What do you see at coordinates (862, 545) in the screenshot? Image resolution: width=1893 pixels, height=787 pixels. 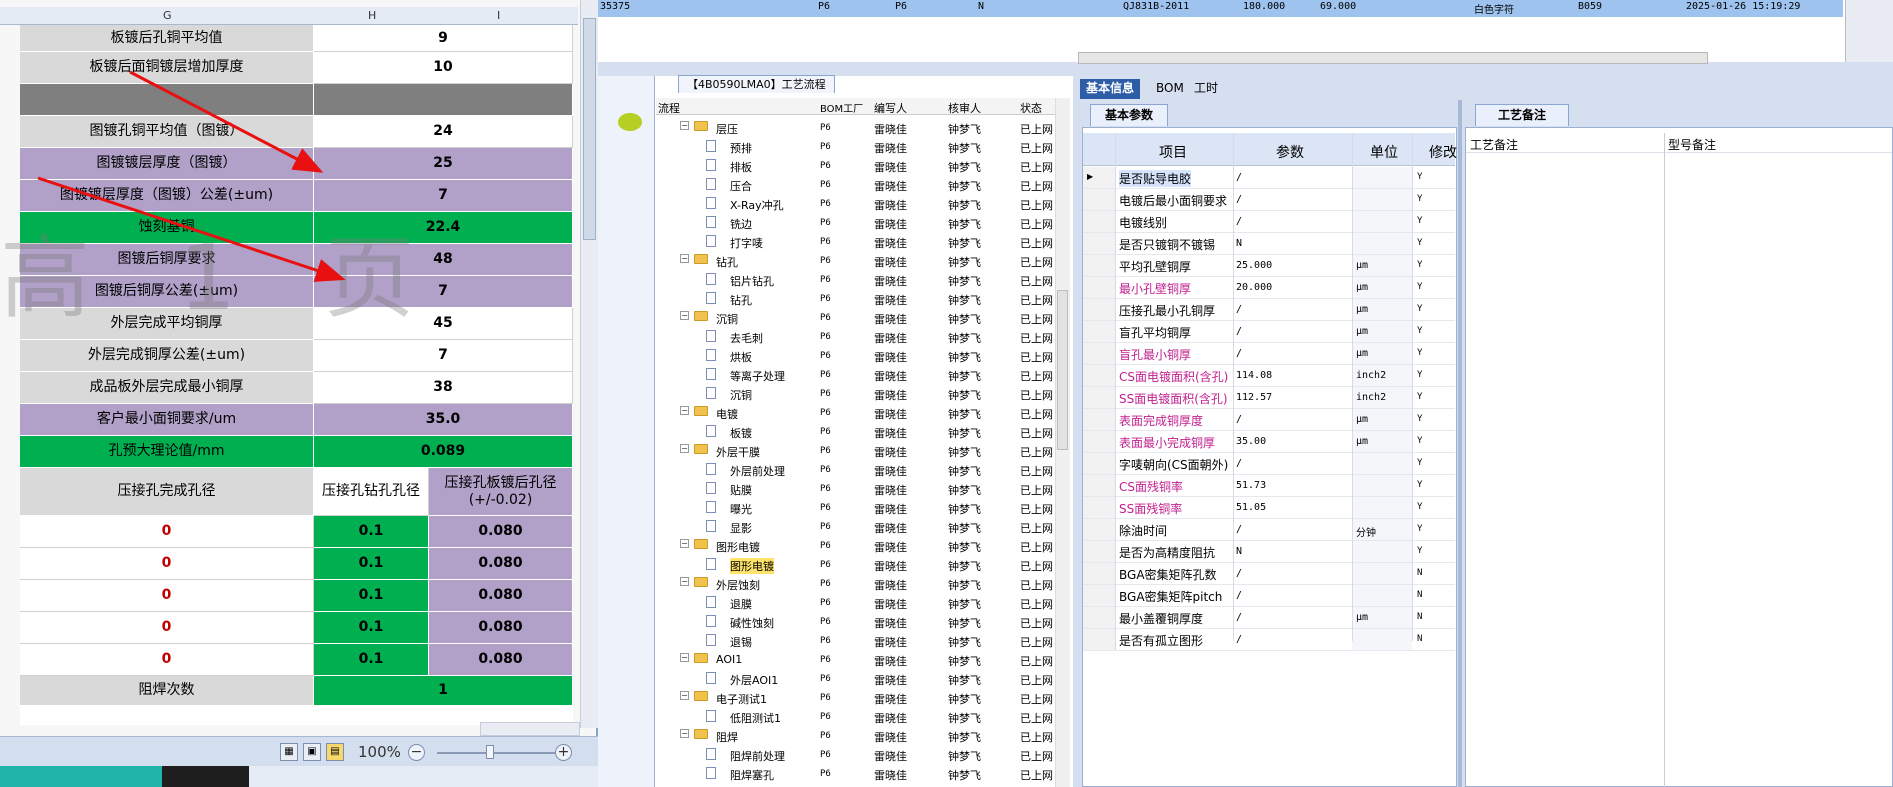 I see `tree-row: − 图形电镀 P6 雷晓佳 钟梦飞 已上网` at bounding box center [862, 545].